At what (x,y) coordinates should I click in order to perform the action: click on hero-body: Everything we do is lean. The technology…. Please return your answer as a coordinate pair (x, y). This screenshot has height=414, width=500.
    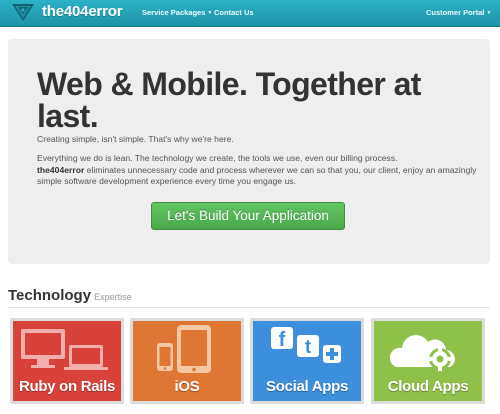
    Looking at the image, I should click on (262, 170).